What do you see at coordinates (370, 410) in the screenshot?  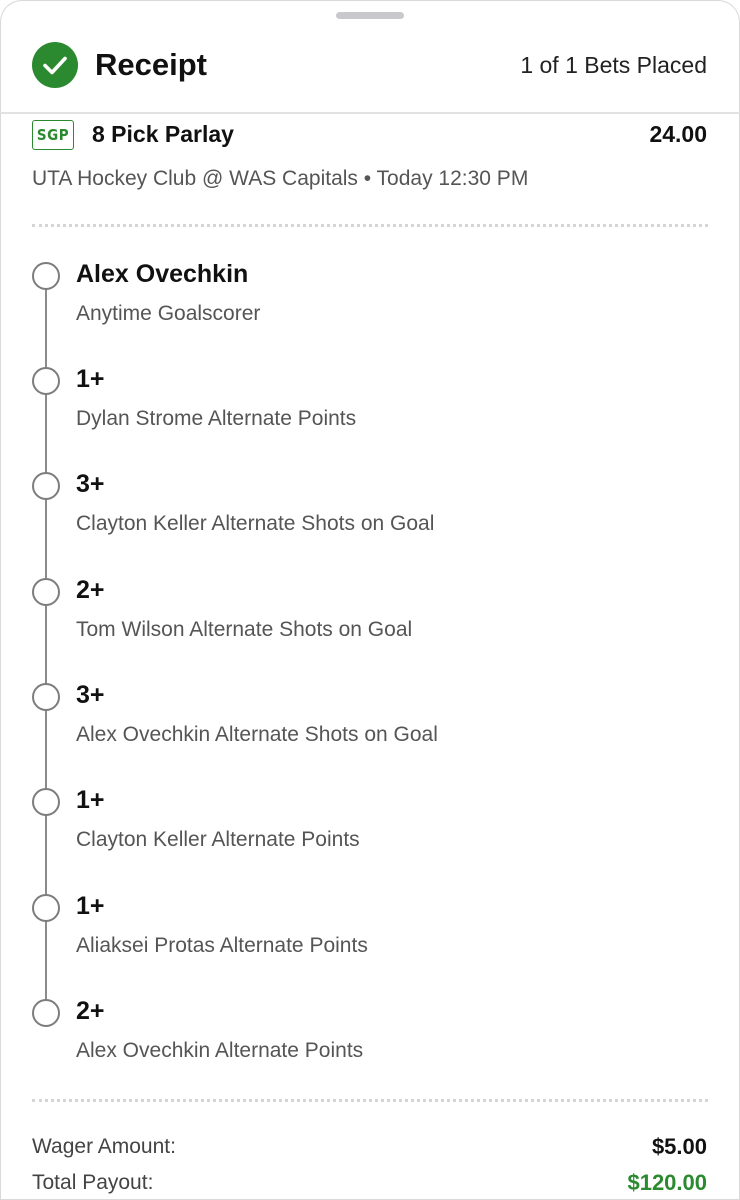 I see `parlay-leg: 1+ Dylan Strome Alternate Points` at bounding box center [370, 410].